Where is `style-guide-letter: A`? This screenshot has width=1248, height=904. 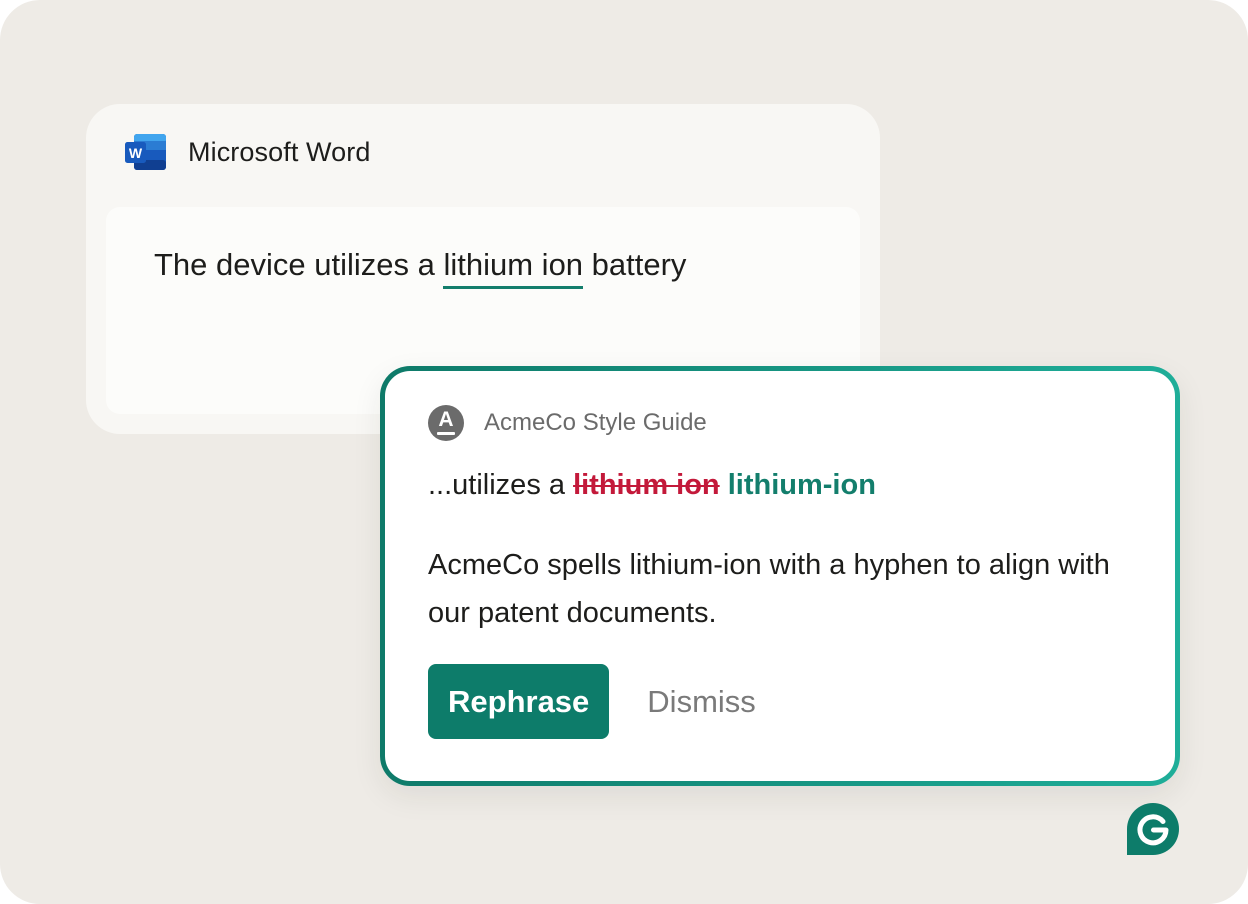 style-guide-letter: A is located at coordinates (446, 419).